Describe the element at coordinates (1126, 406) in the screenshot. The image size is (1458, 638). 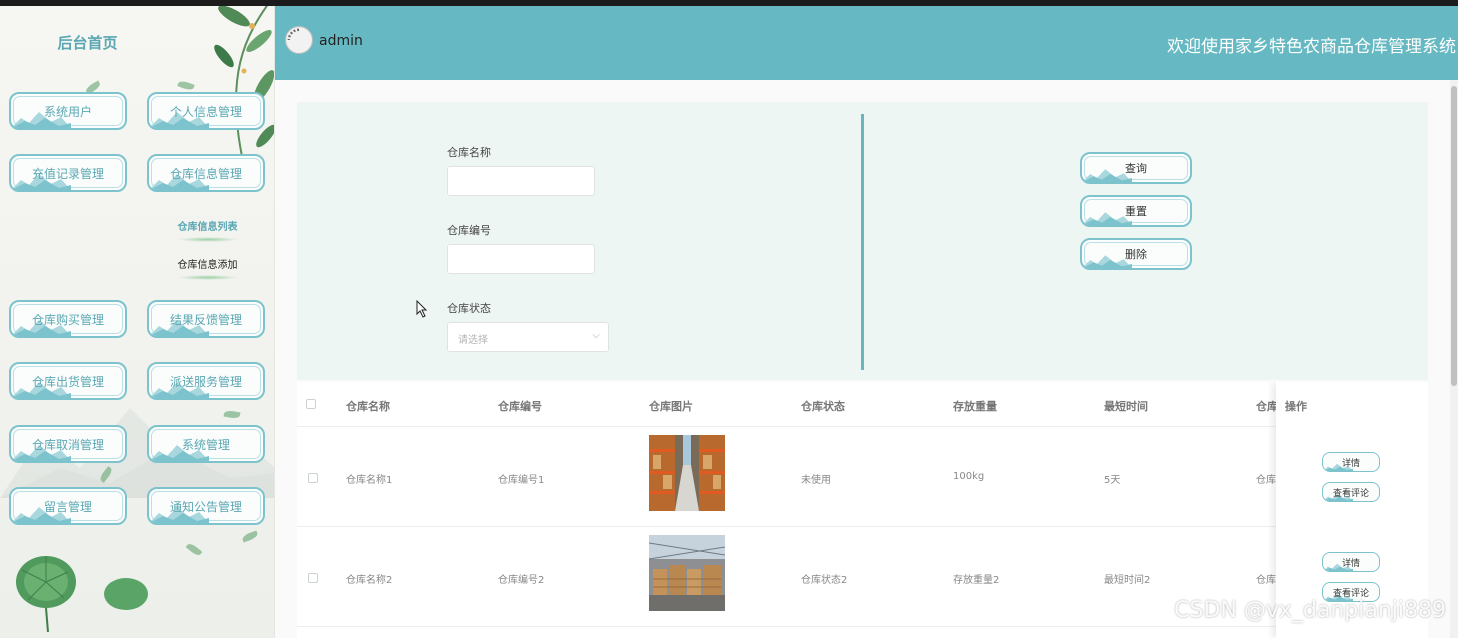
I see `column-header: 最短时间` at that location.